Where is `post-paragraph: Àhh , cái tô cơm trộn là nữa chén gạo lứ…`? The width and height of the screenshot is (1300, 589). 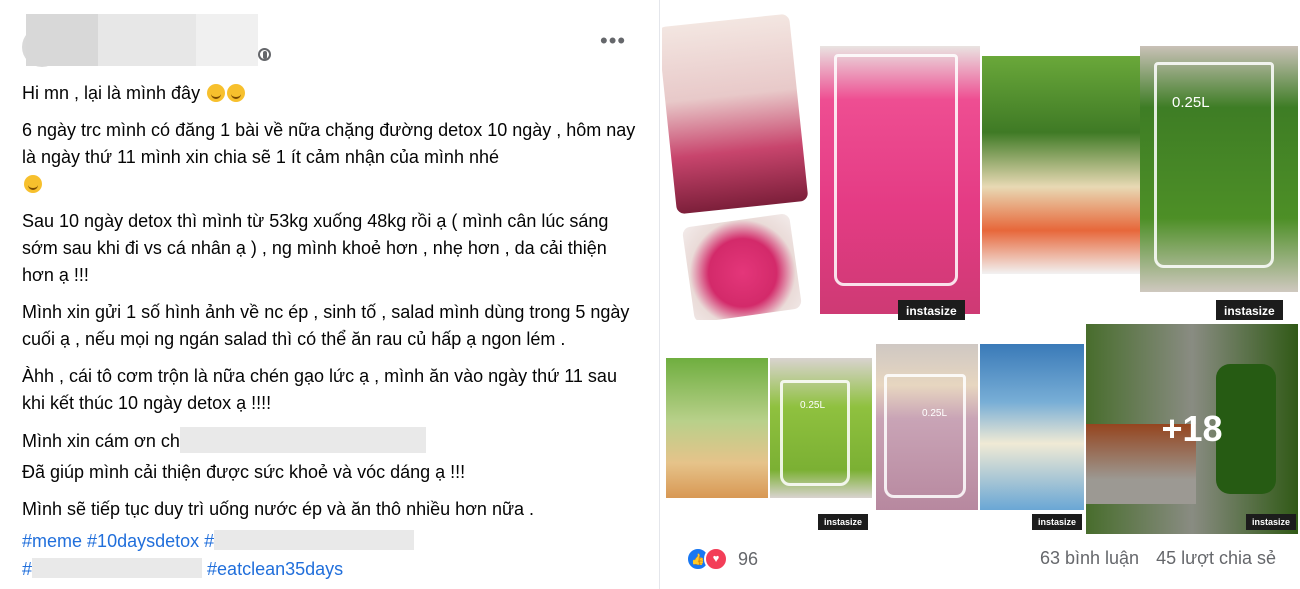 post-paragraph: Àhh , cái tô cơm trộn là nữa chén gạo lứ… is located at coordinates (319, 389).